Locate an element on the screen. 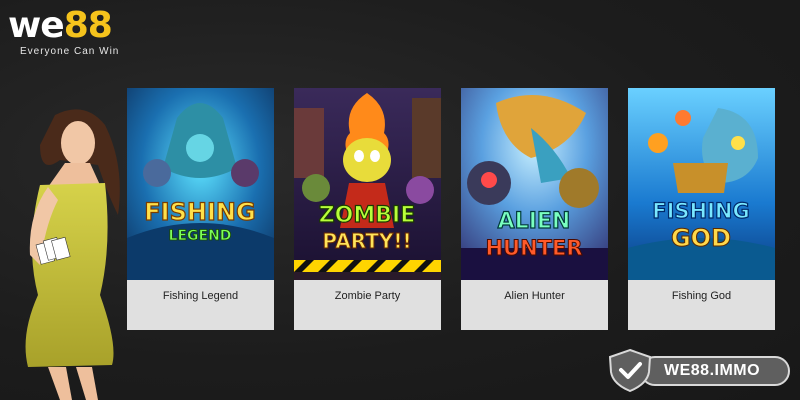 The width and height of the screenshot is (800, 400). art-title-line2: HUNTER is located at coordinates (533, 248).